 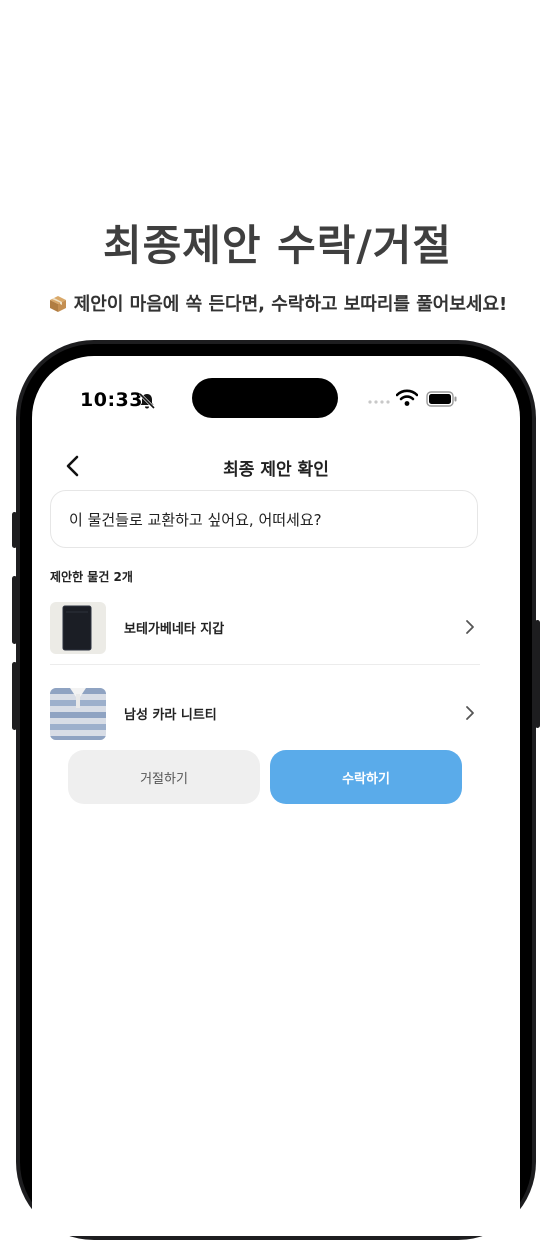 What do you see at coordinates (174, 629) in the screenshot?
I see `item-name: 보테가베네타 지갑` at bounding box center [174, 629].